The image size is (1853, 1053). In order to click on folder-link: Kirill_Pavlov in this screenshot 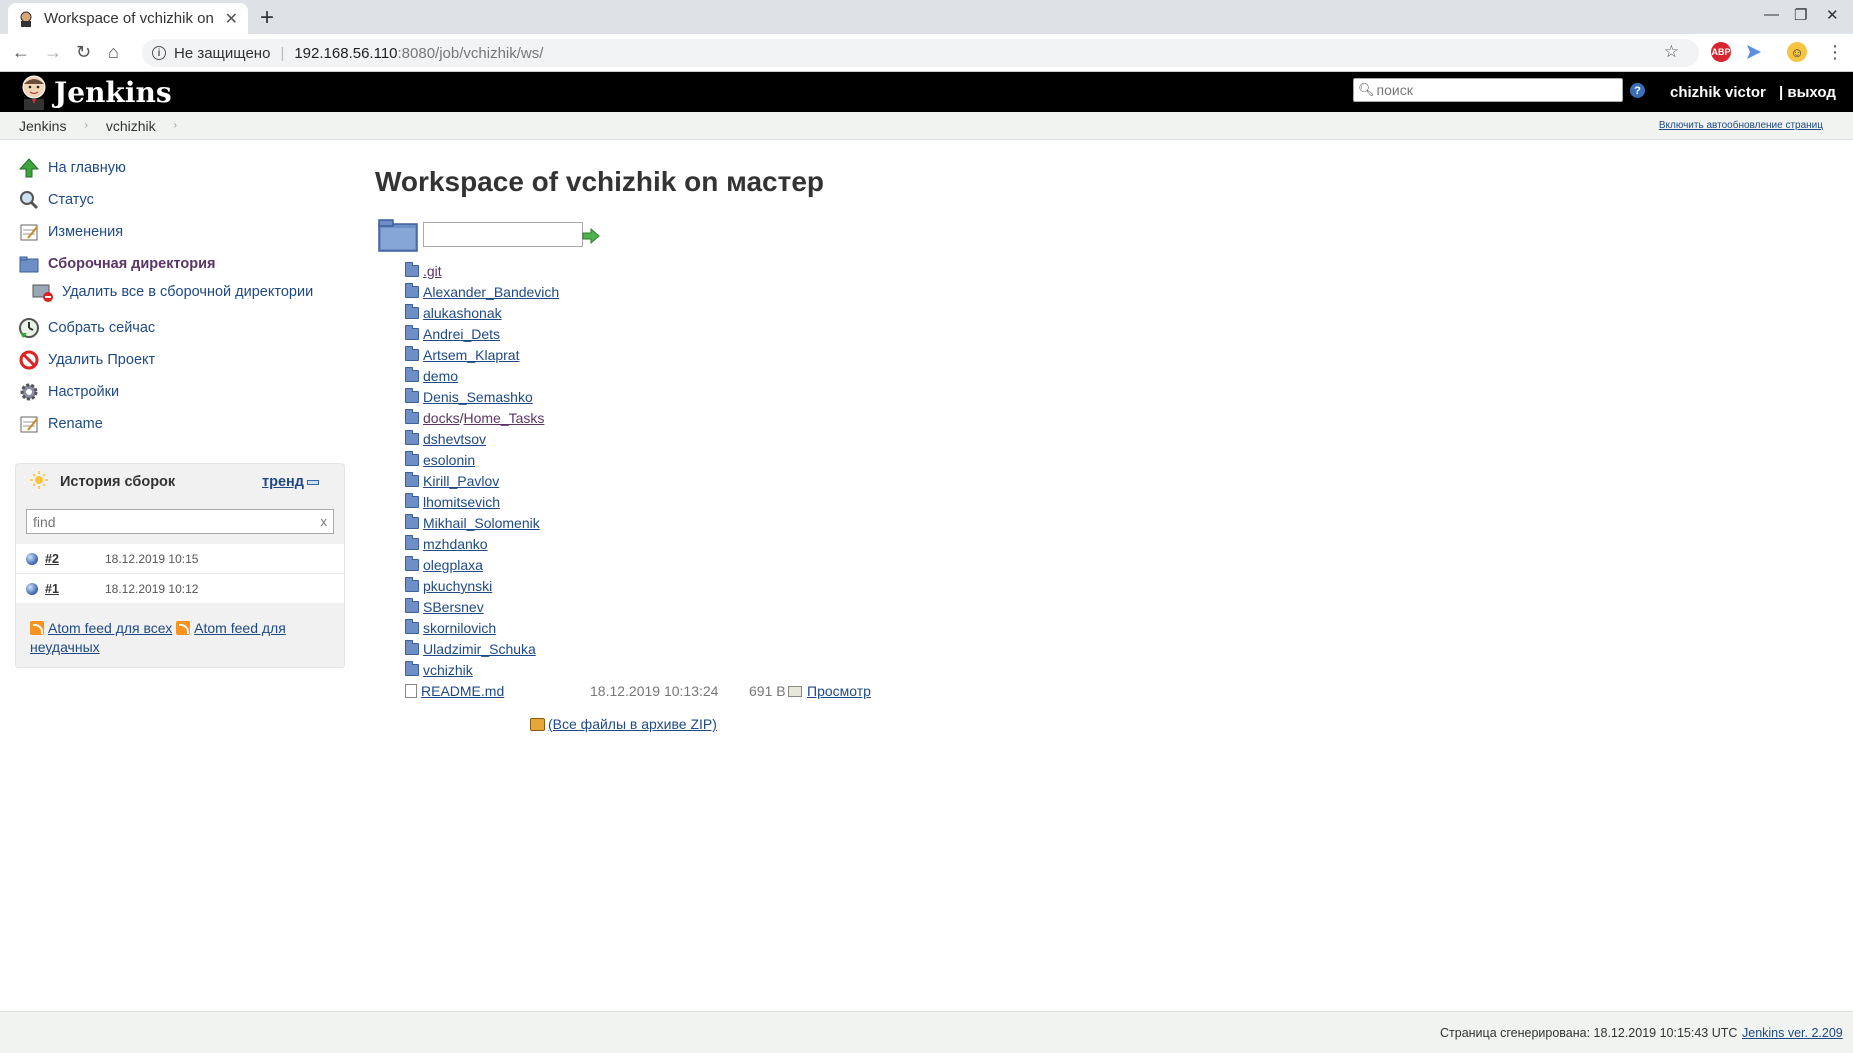, I will do `click(461, 481)`.